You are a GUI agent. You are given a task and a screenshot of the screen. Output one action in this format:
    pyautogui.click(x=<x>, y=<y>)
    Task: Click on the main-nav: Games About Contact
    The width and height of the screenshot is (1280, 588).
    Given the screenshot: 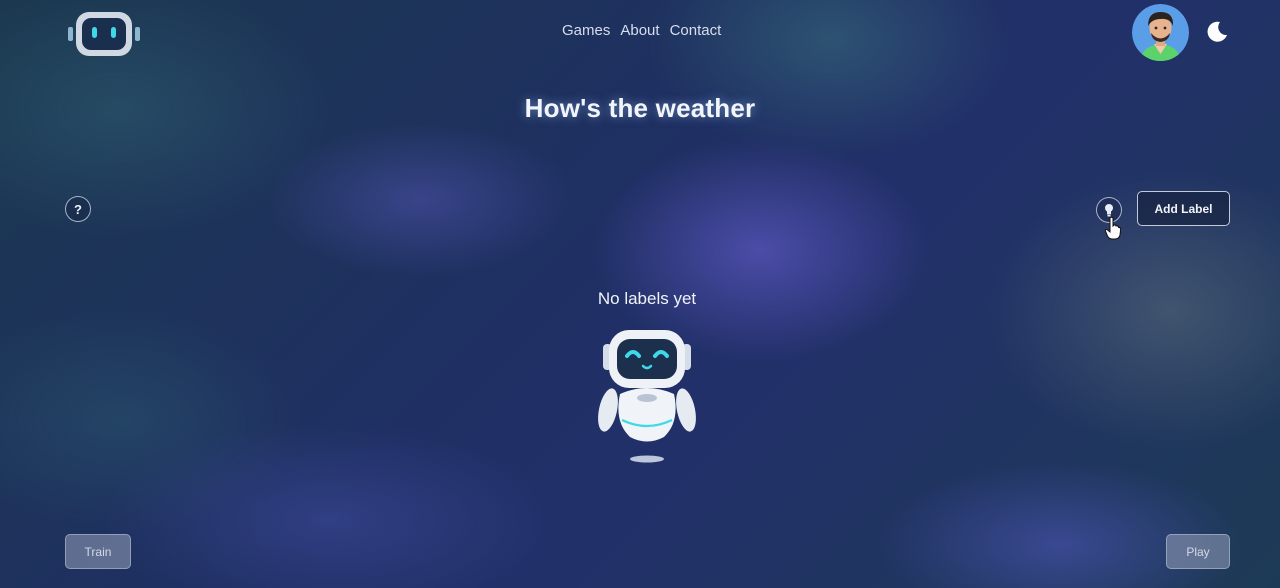 What is the action you would take?
    pyautogui.click(x=641, y=30)
    